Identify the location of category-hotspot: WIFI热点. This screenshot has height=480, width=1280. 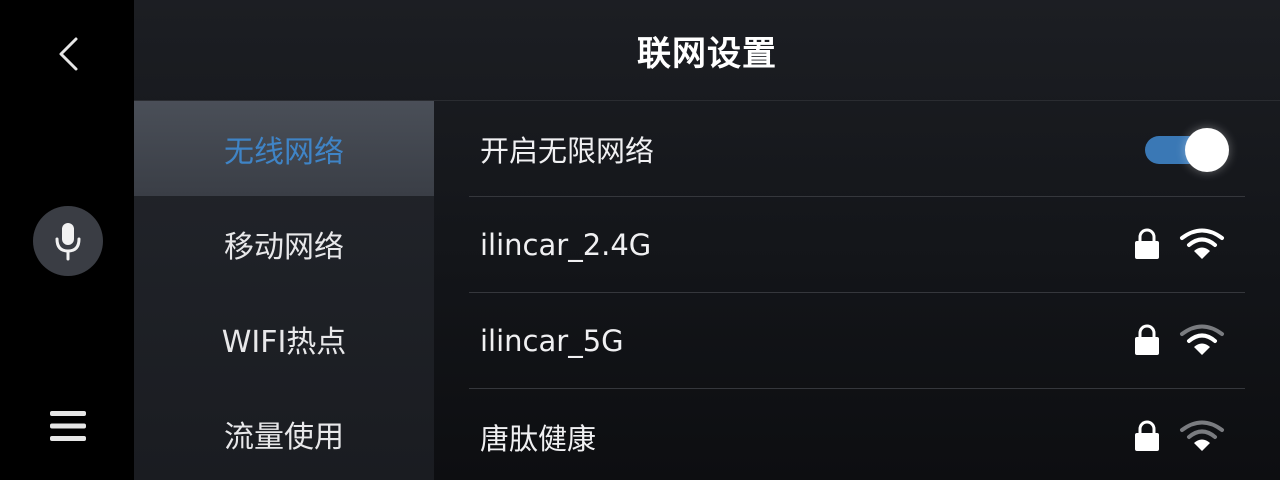
(284, 338).